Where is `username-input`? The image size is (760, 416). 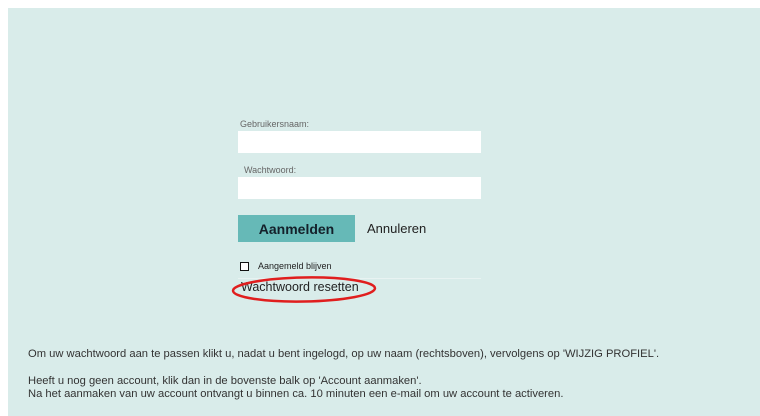 username-input is located at coordinates (359, 142).